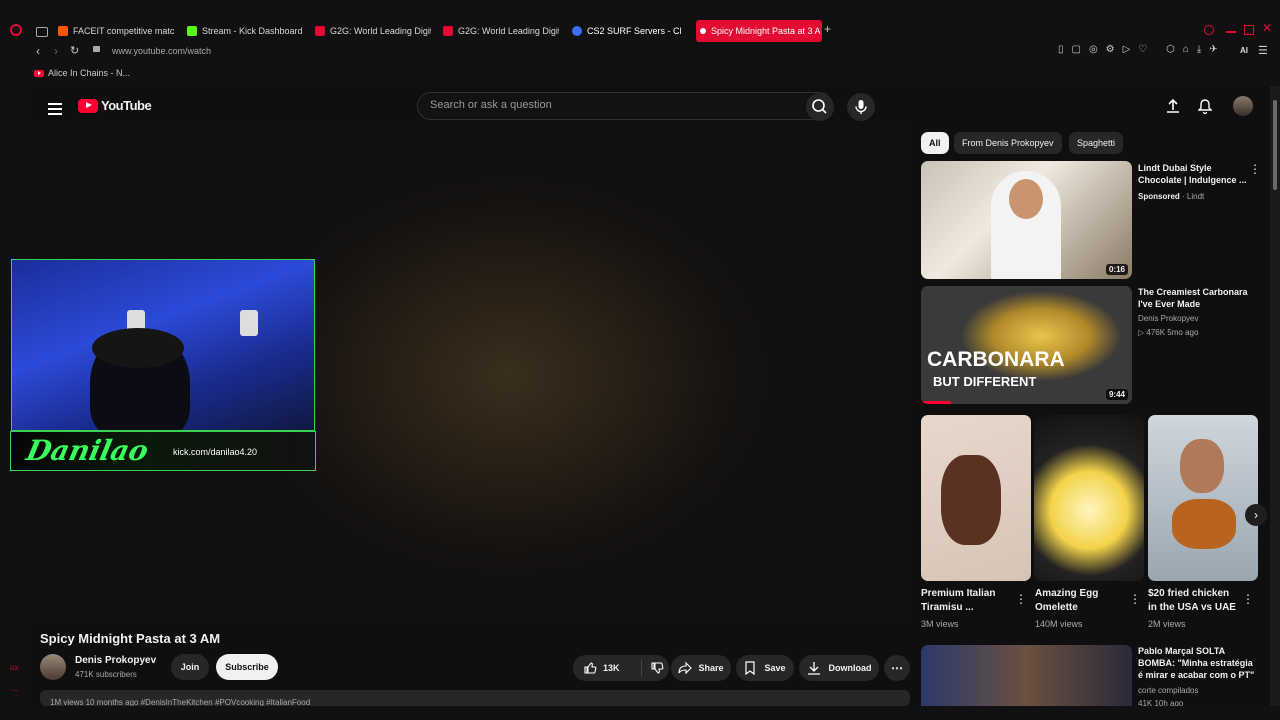 Image resolution: width=1280 pixels, height=720 pixels. What do you see at coordinates (1243, 106) in the screenshot?
I see `user-avatar` at bounding box center [1243, 106].